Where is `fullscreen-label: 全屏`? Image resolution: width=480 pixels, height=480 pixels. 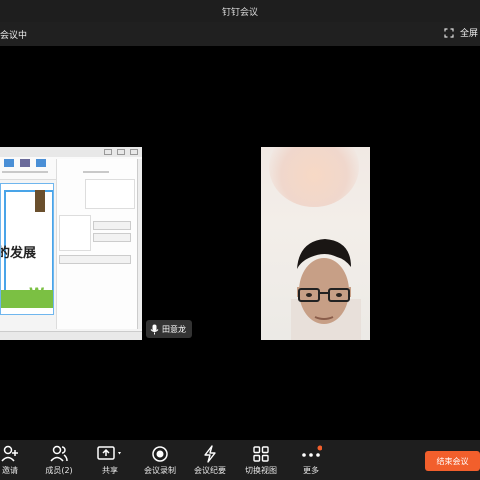 fullscreen-label: 全屏 is located at coordinates (468, 34).